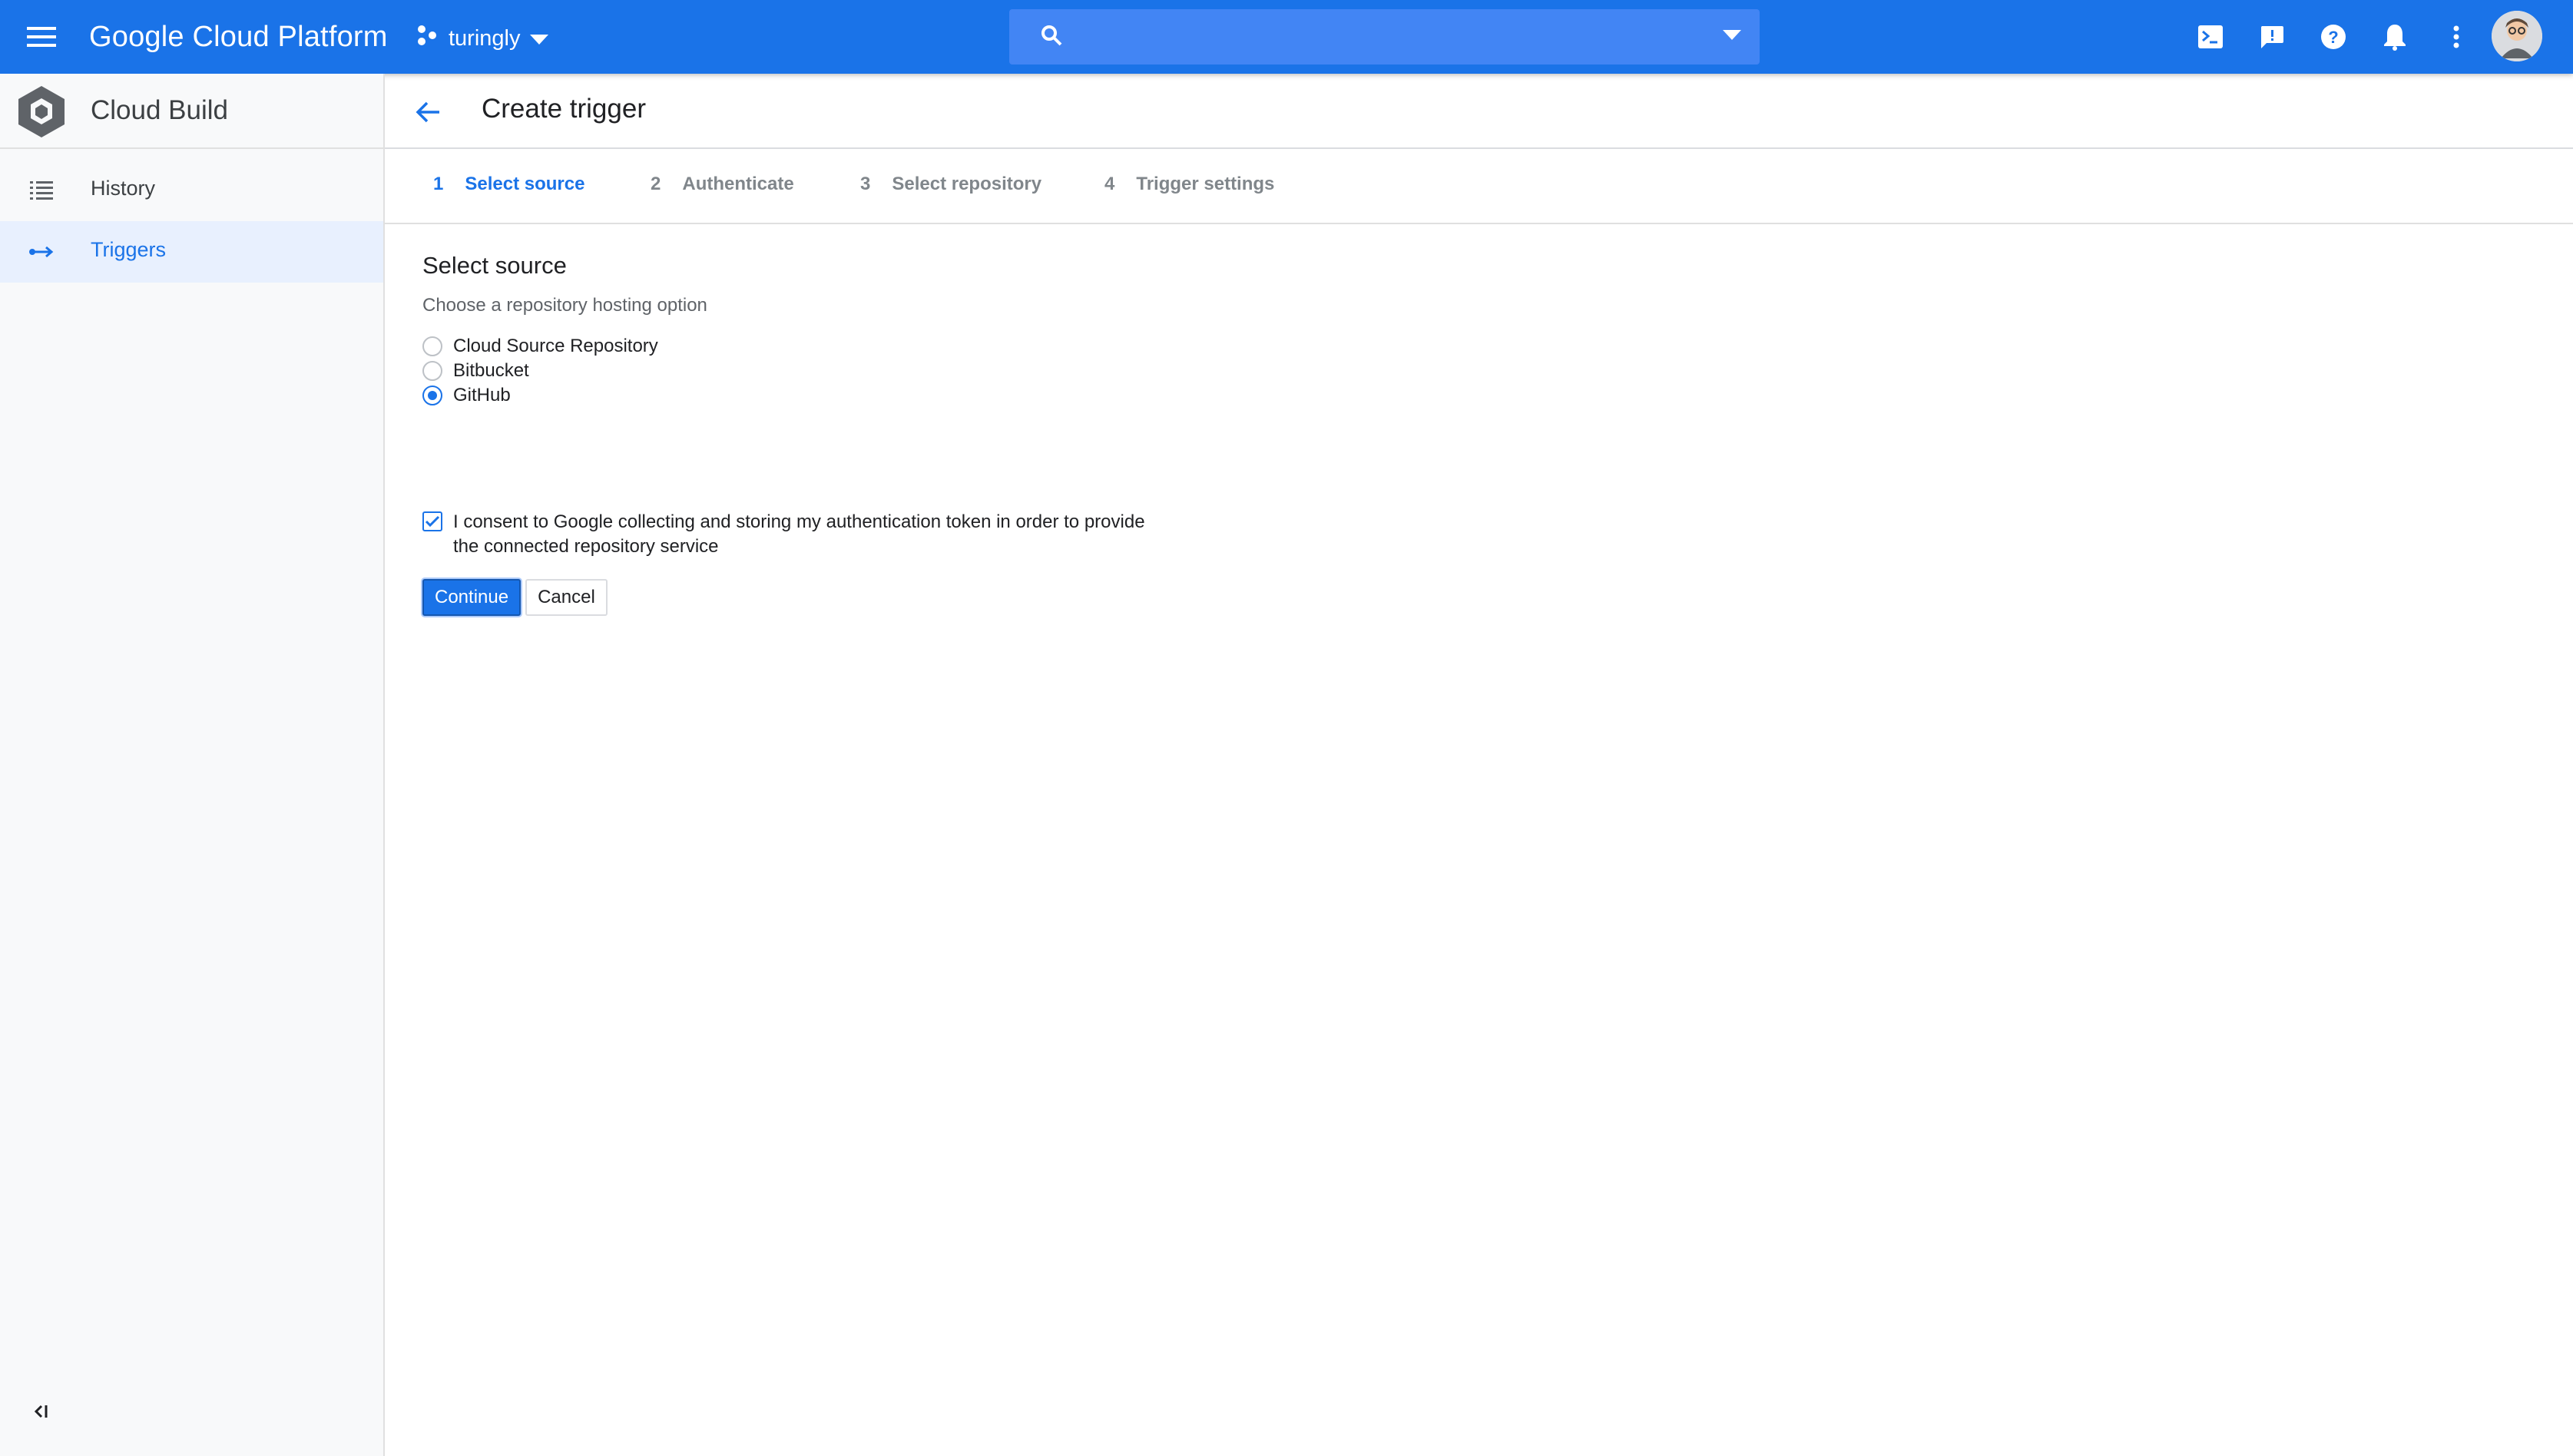 This screenshot has width=2573, height=1456. I want to click on search-bar, so click(1384, 37).